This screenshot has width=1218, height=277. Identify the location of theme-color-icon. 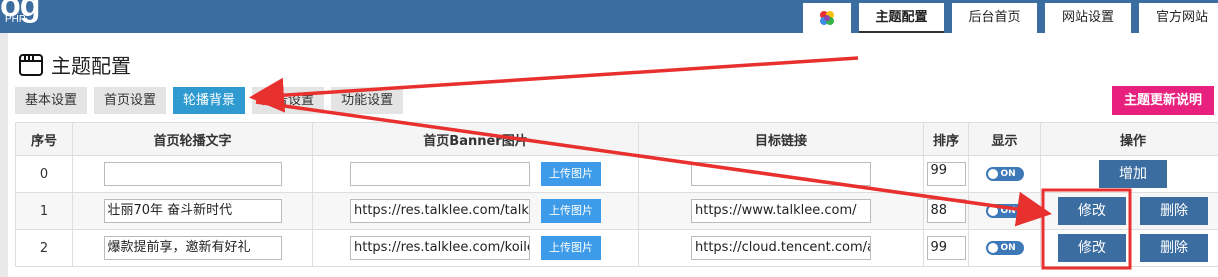
(827, 18).